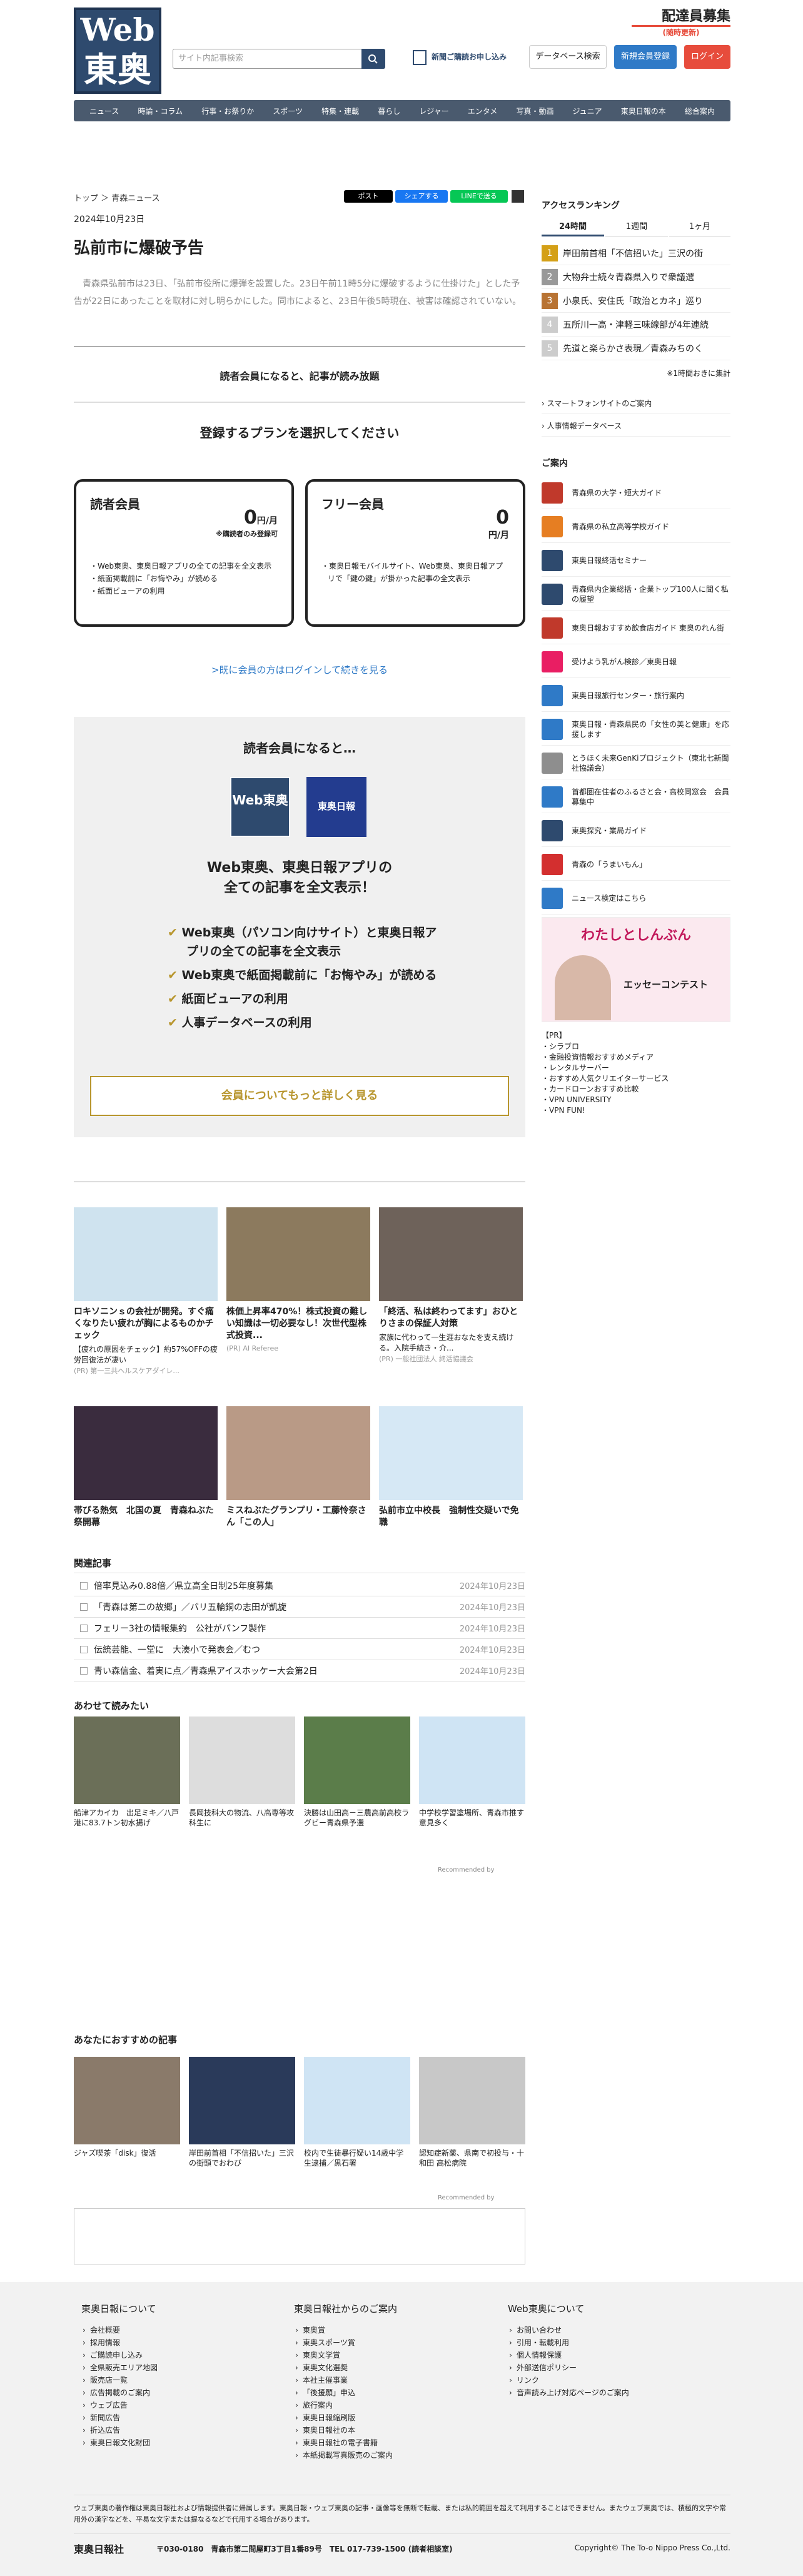 This screenshot has height=2576, width=803. What do you see at coordinates (534, 111) in the screenshot?
I see `nav-item: 写真・動画` at bounding box center [534, 111].